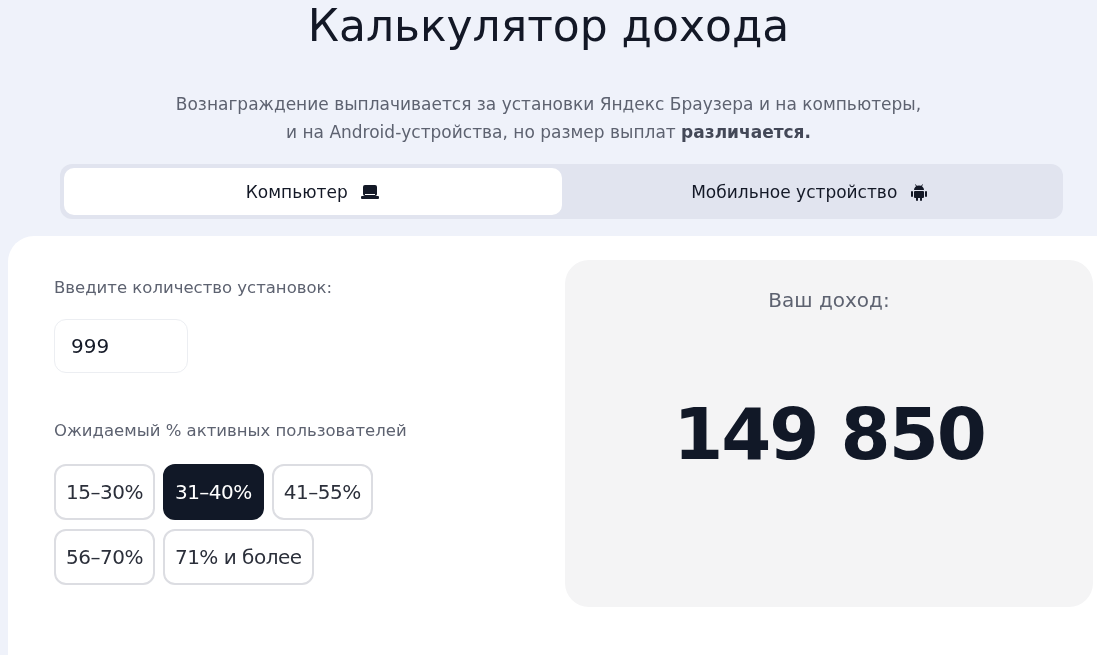  What do you see at coordinates (548, 119) in the screenshot?
I see `description: Вознаграждение выплачивается за установки Яндекс Браузера и на компьютеры, и на Android-устройства, но размер выплат различается.` at bounding box center [548, 119].